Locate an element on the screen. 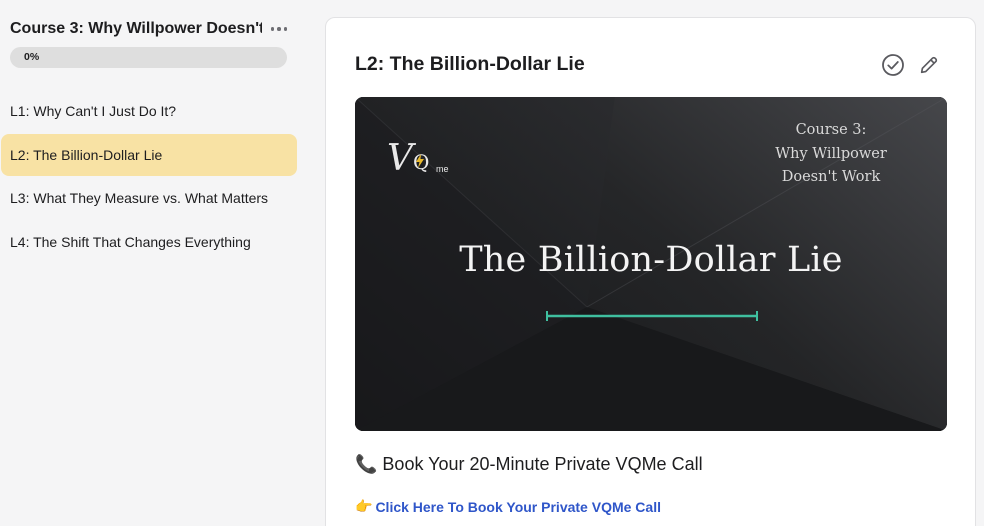 Image resolution: width=984 pixels, height=526 pixels. telephone-icon: 📞 is located at coordinates (366, 464).